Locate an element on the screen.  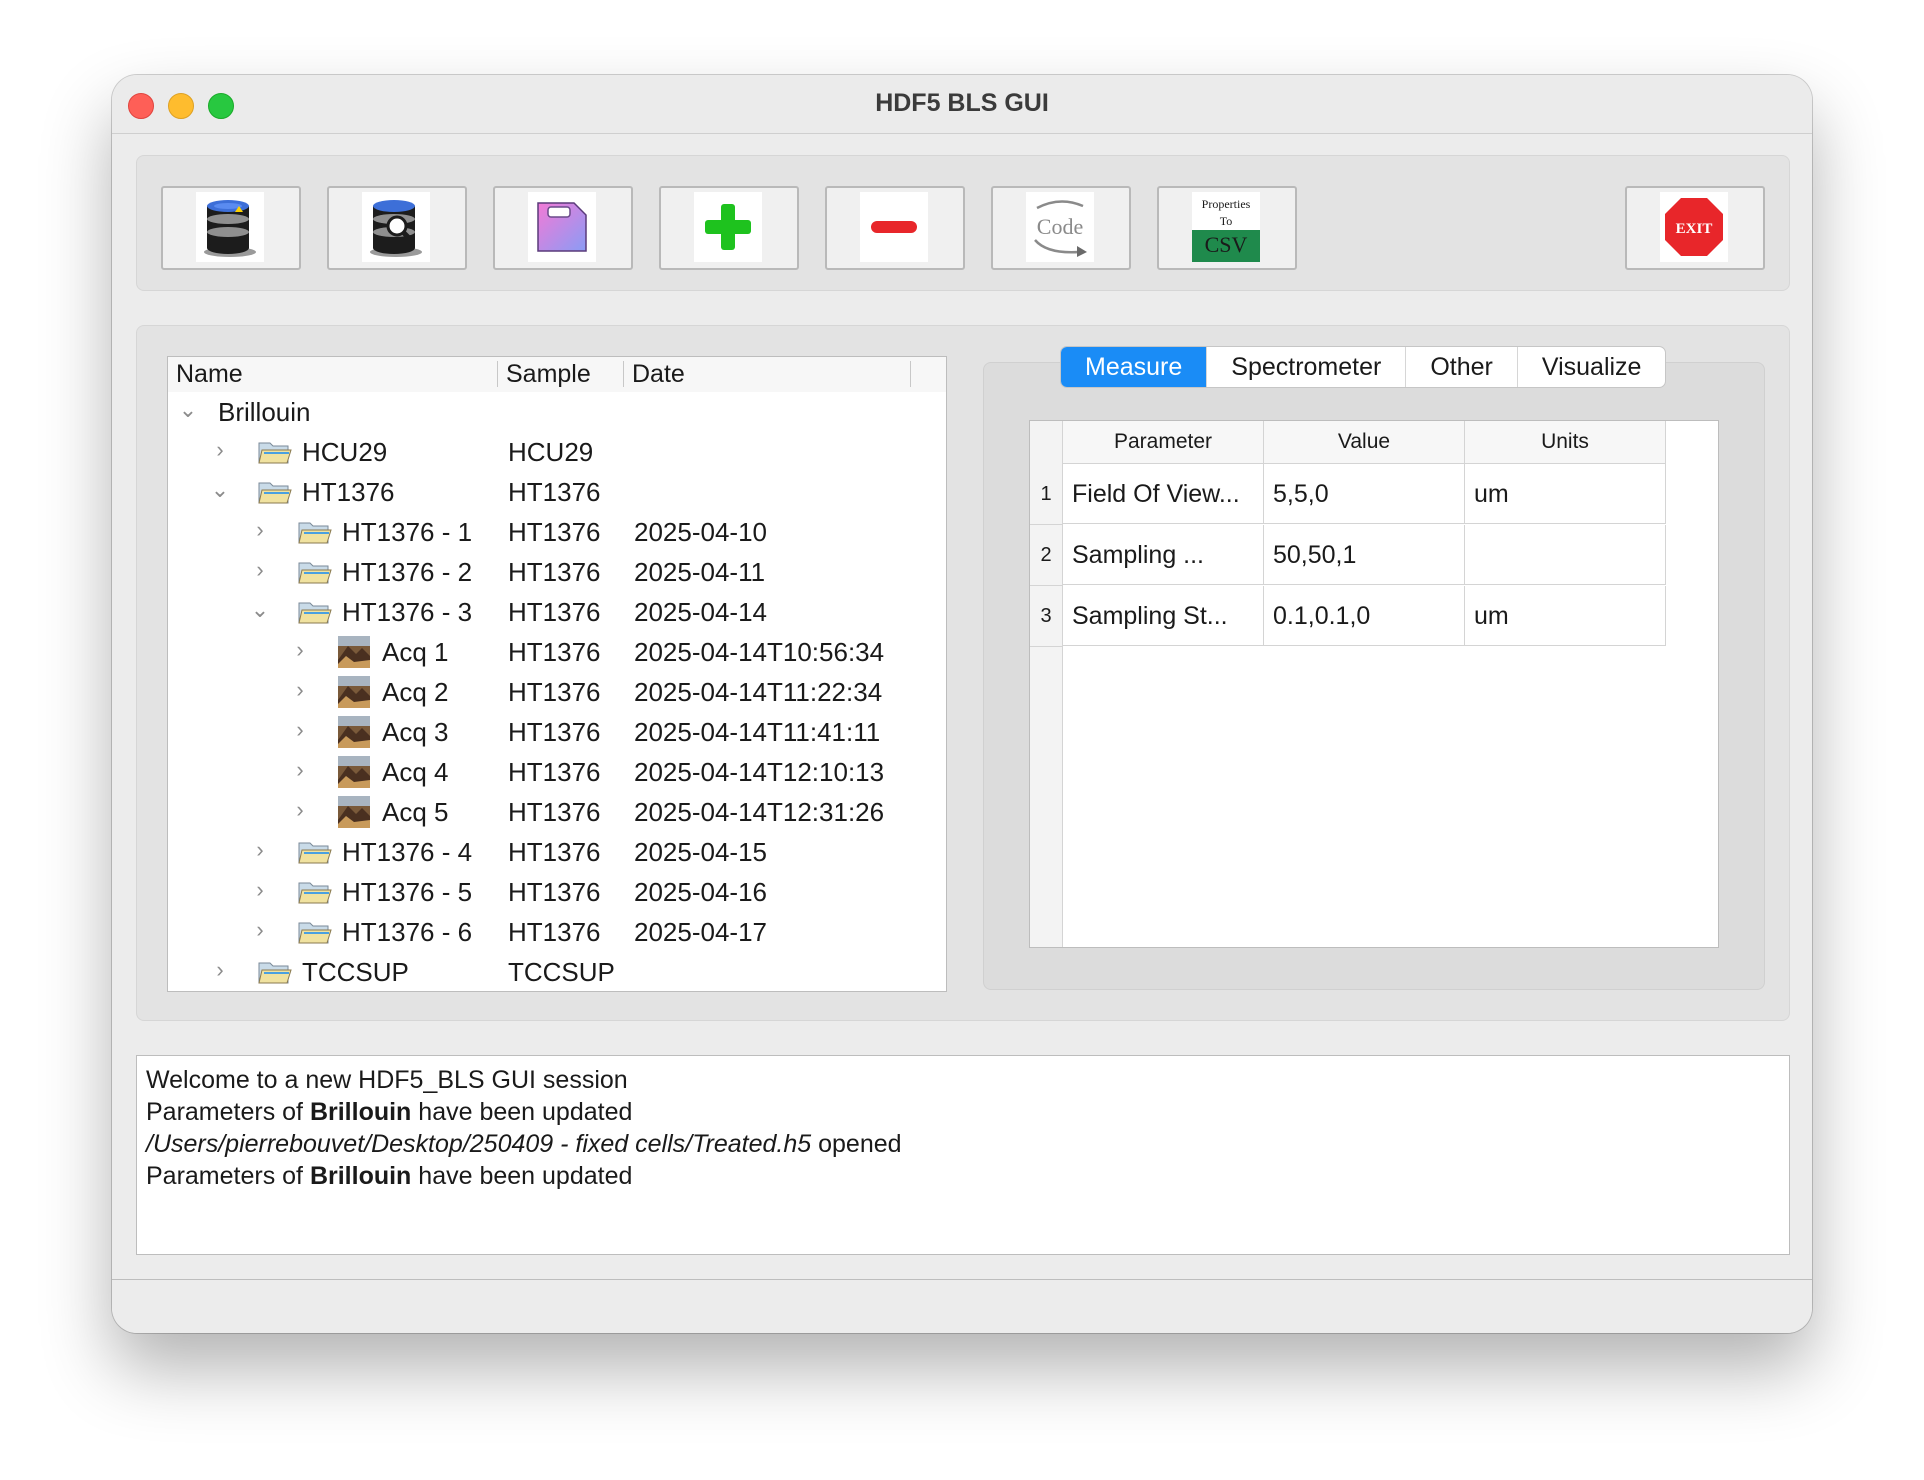
window-title: HDF5 BLS GUI is located at coordinates (962, 103).